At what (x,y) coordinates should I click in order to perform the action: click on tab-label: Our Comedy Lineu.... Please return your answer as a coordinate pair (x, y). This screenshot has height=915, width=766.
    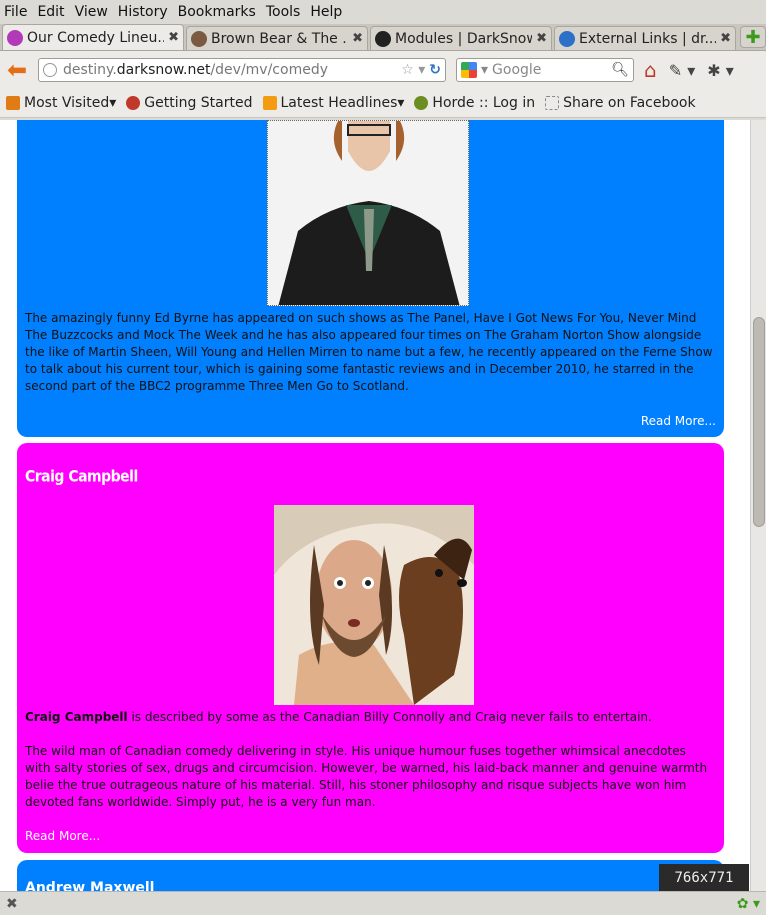
    Looking at the image, I should click on (96, 37).